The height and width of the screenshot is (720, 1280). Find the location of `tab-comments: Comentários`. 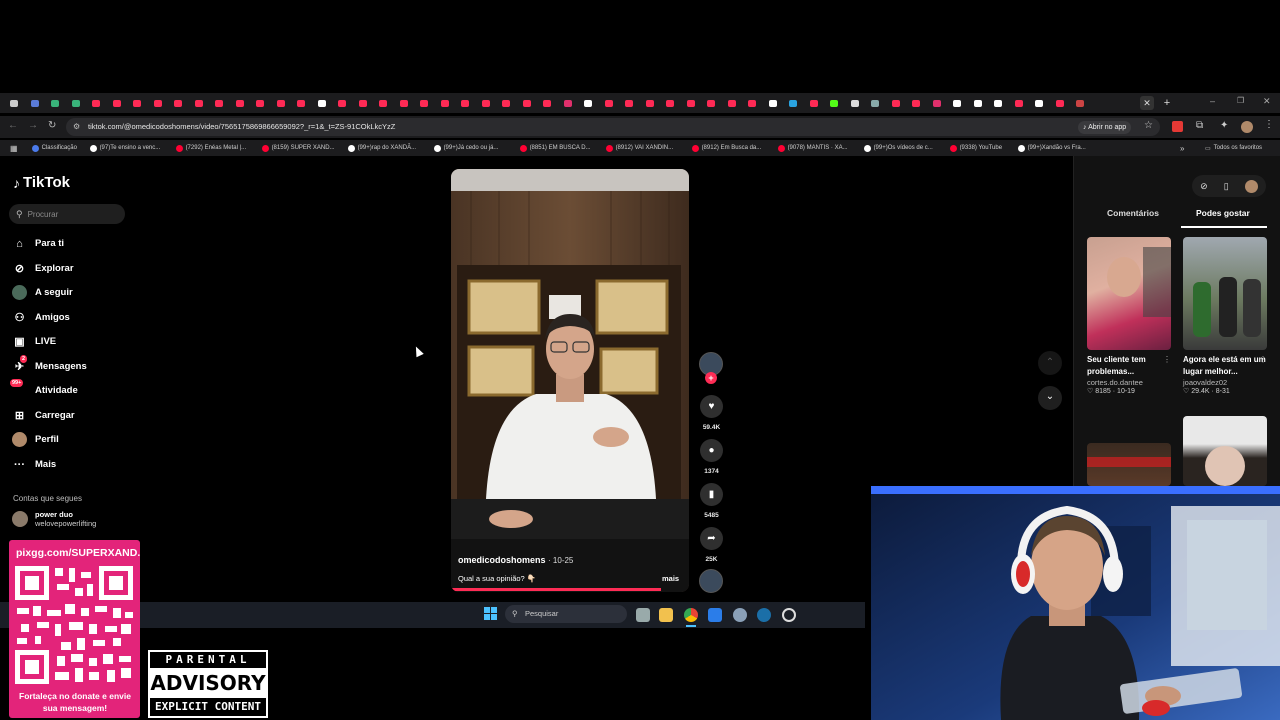

tab-comments: Comentários is located at coordinates (1133, 213).